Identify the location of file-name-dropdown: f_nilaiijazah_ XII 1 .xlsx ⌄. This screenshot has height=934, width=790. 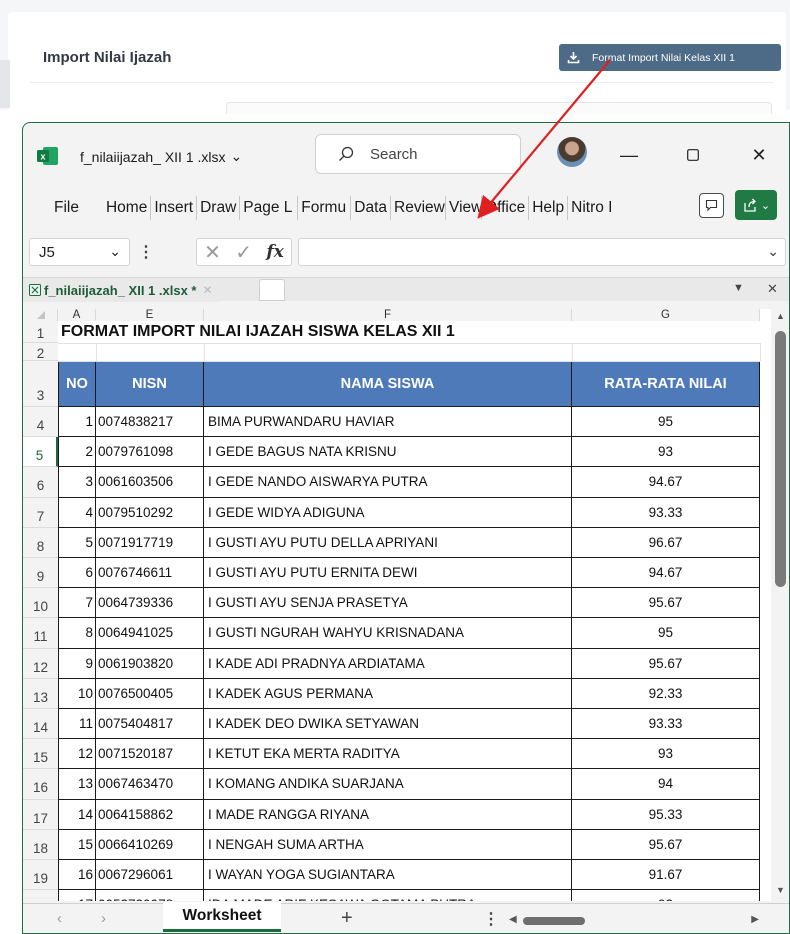
(161, 156).